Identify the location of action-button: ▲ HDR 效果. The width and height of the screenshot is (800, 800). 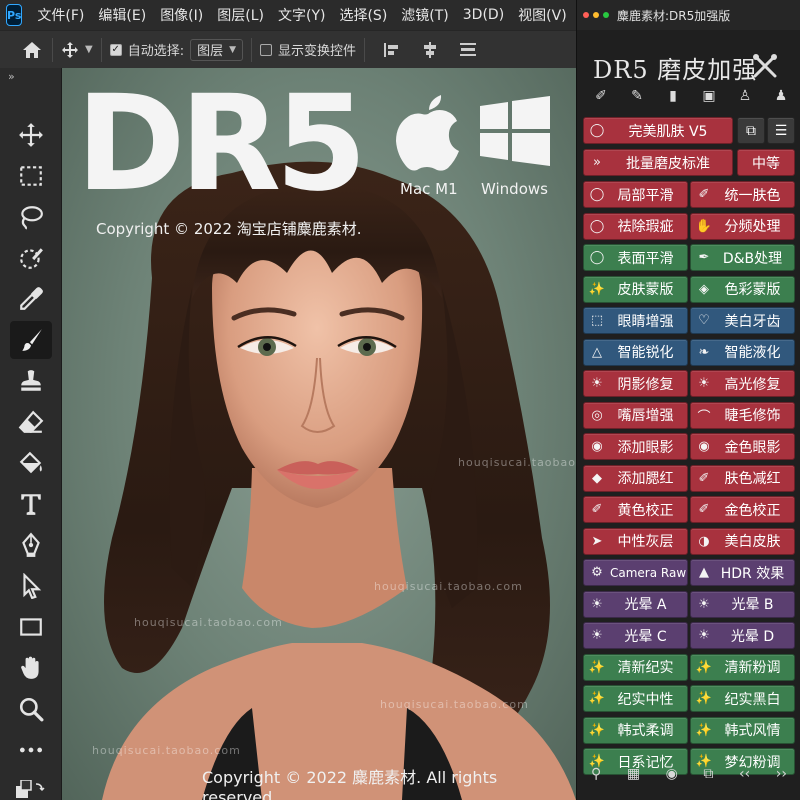
(742, 572).